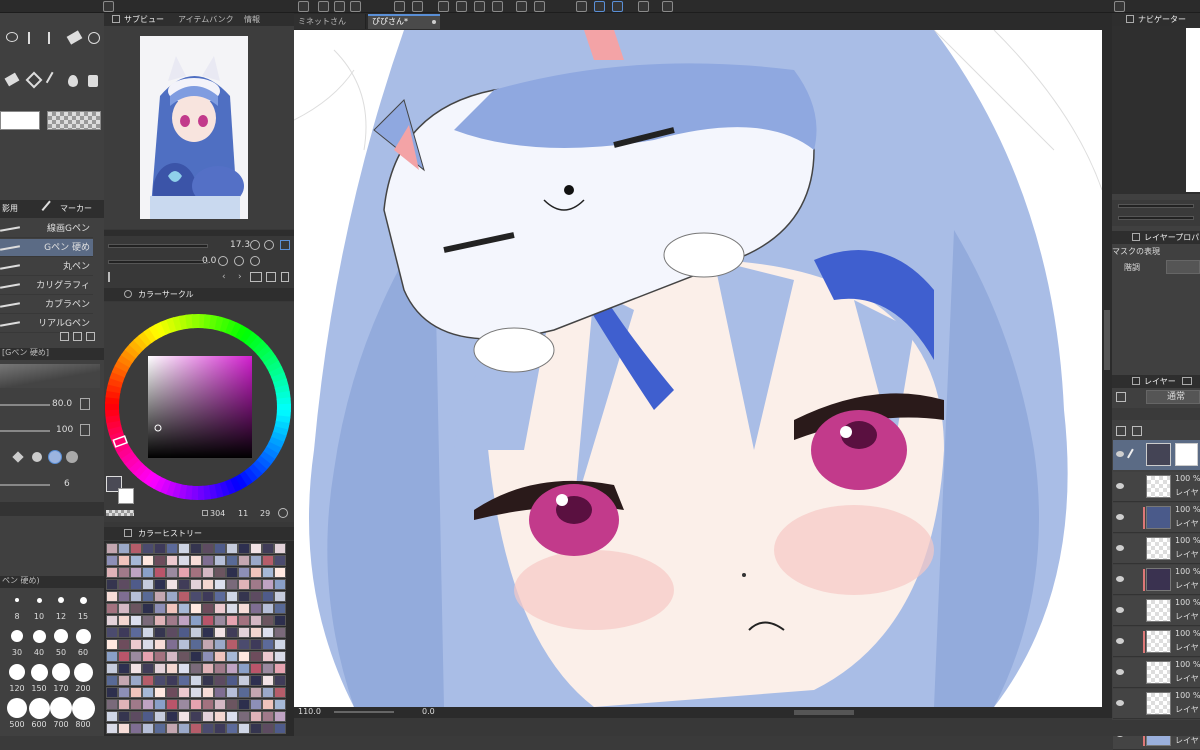  What do you see at coordinates (10, 209) in the screenshot?
I see `tab-shadow: 影用` at bounding box center [10, 209].